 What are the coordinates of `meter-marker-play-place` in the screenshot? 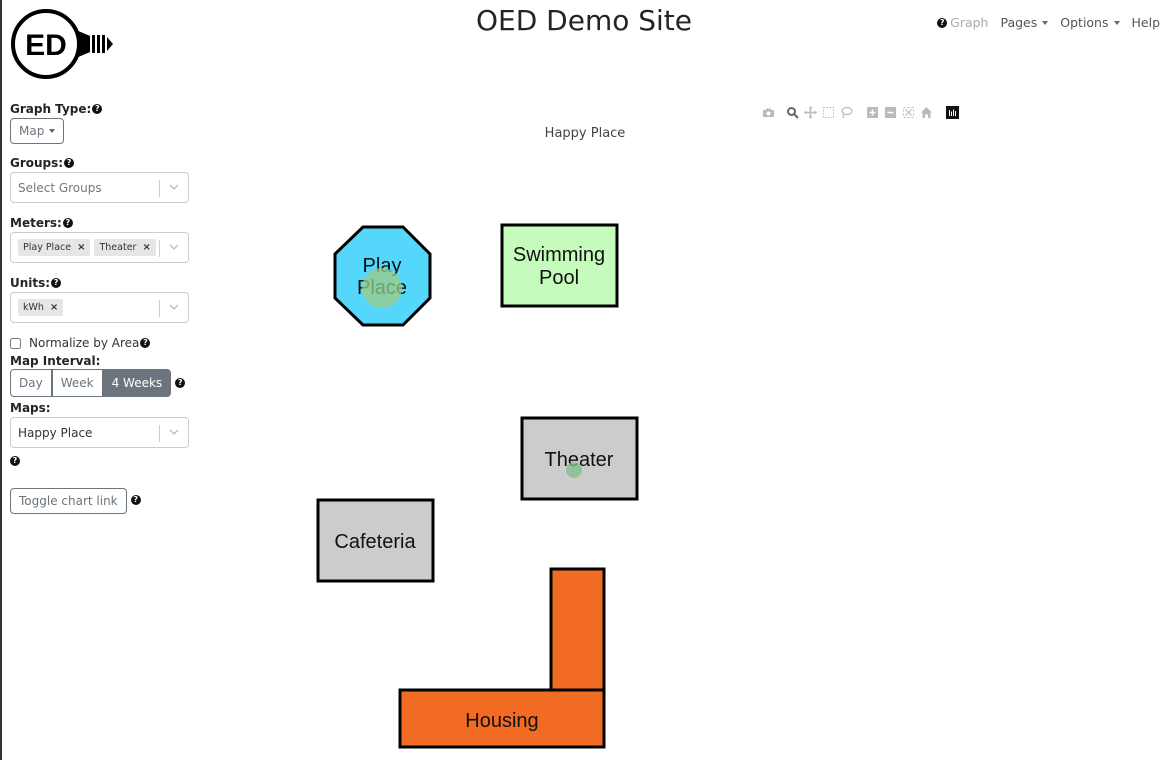 It's located at (382, 288).